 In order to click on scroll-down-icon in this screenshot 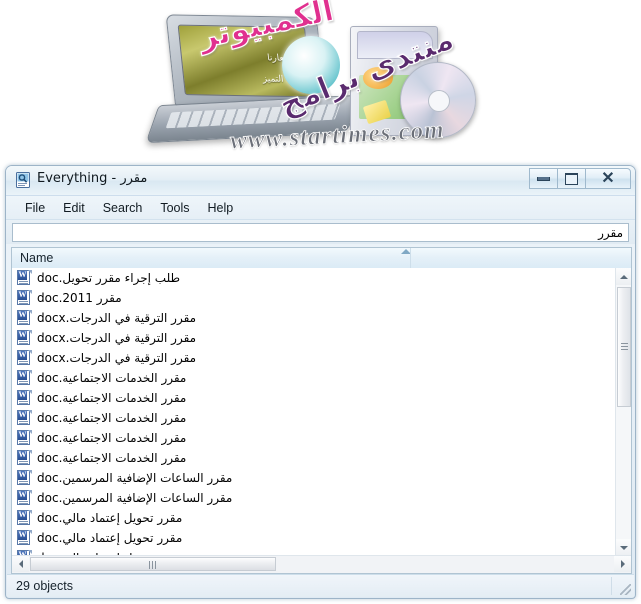, I will do `click(624, 547)`.